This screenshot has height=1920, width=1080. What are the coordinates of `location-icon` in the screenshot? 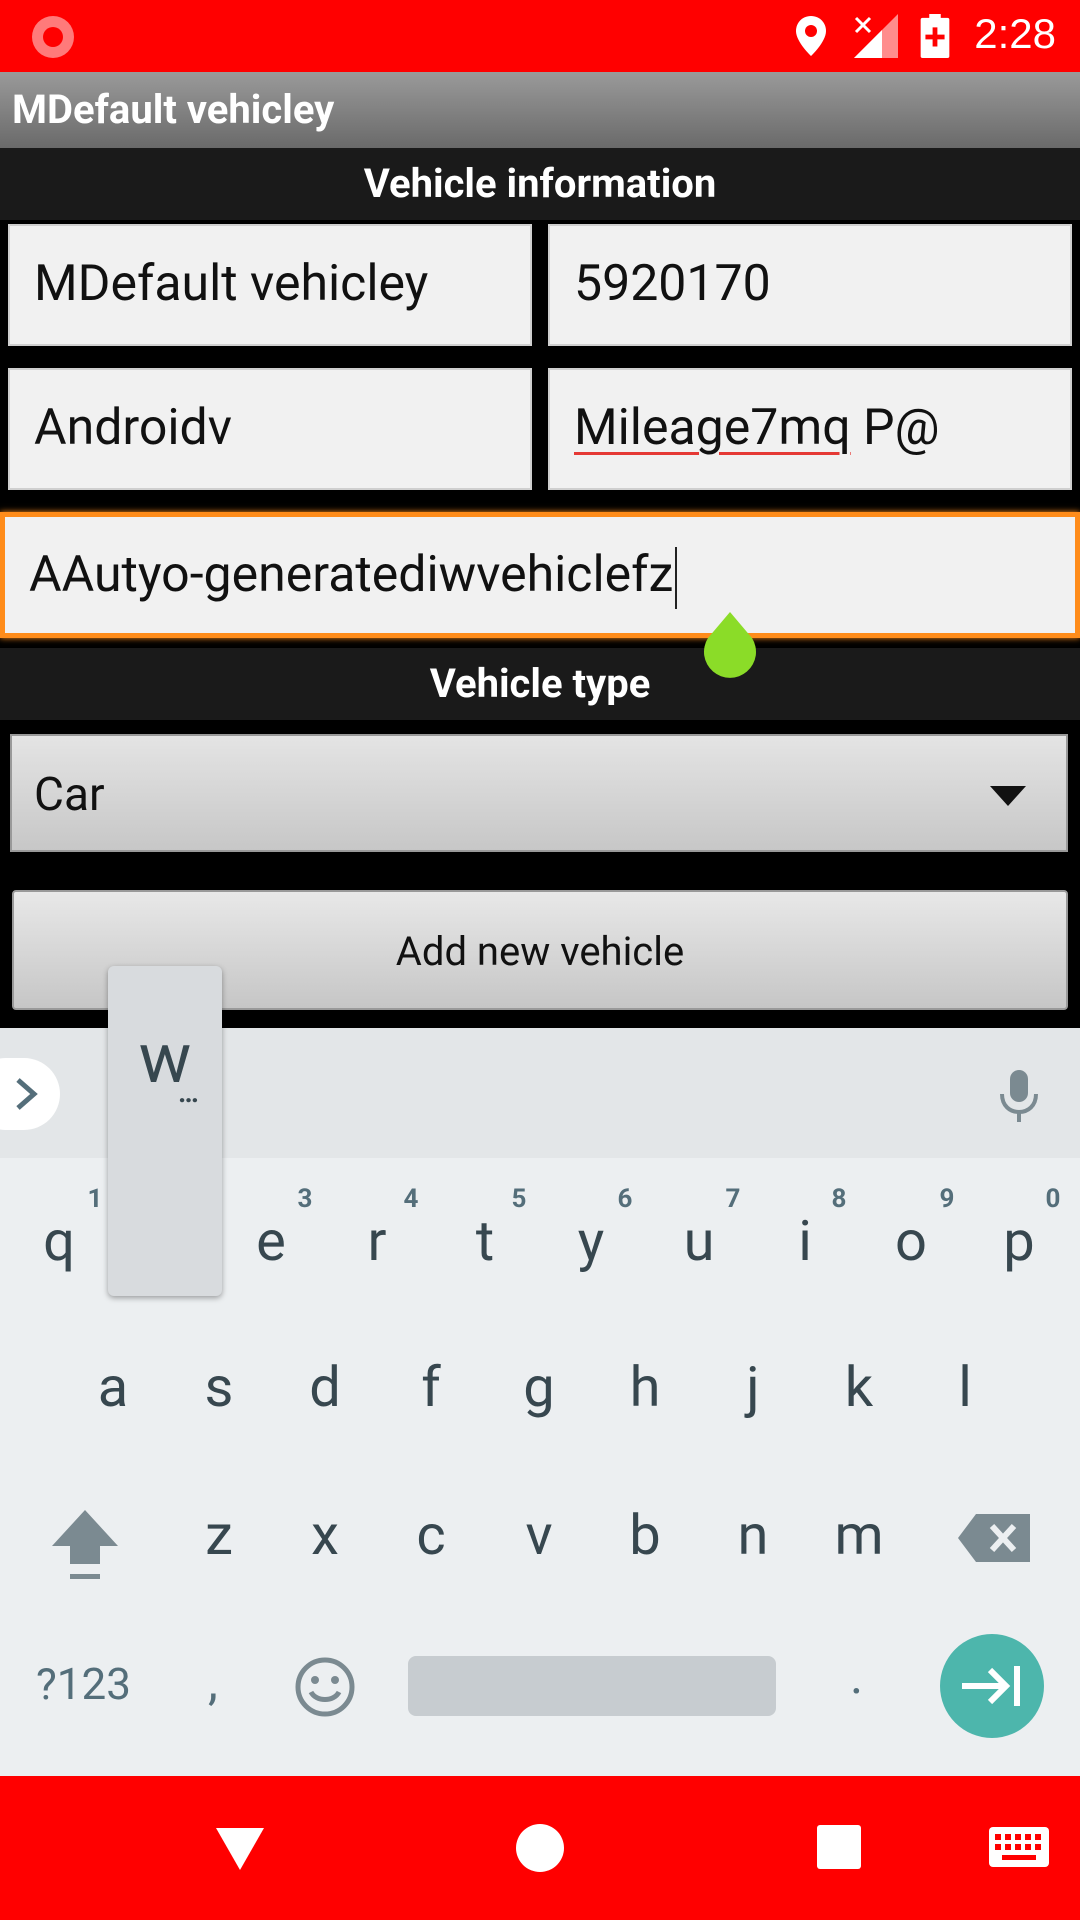 It's located at (811, 36).